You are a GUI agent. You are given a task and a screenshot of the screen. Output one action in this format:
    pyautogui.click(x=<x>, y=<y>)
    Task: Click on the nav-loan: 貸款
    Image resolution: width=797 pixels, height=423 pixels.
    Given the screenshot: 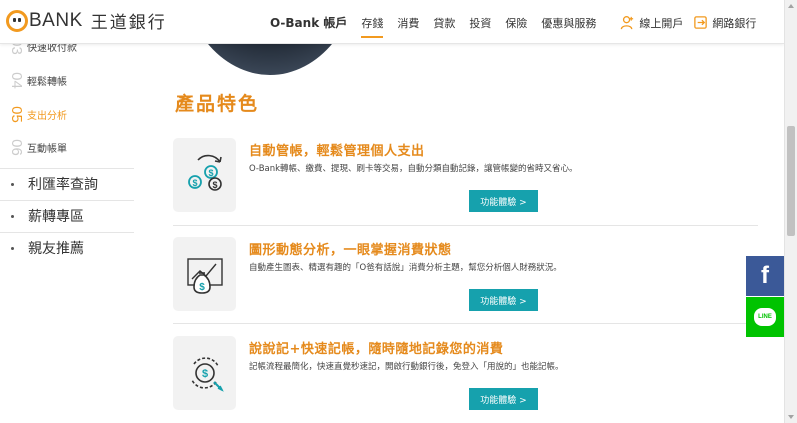 What is the action you would take?
    pyautogui.click(x=444, y=23)
    